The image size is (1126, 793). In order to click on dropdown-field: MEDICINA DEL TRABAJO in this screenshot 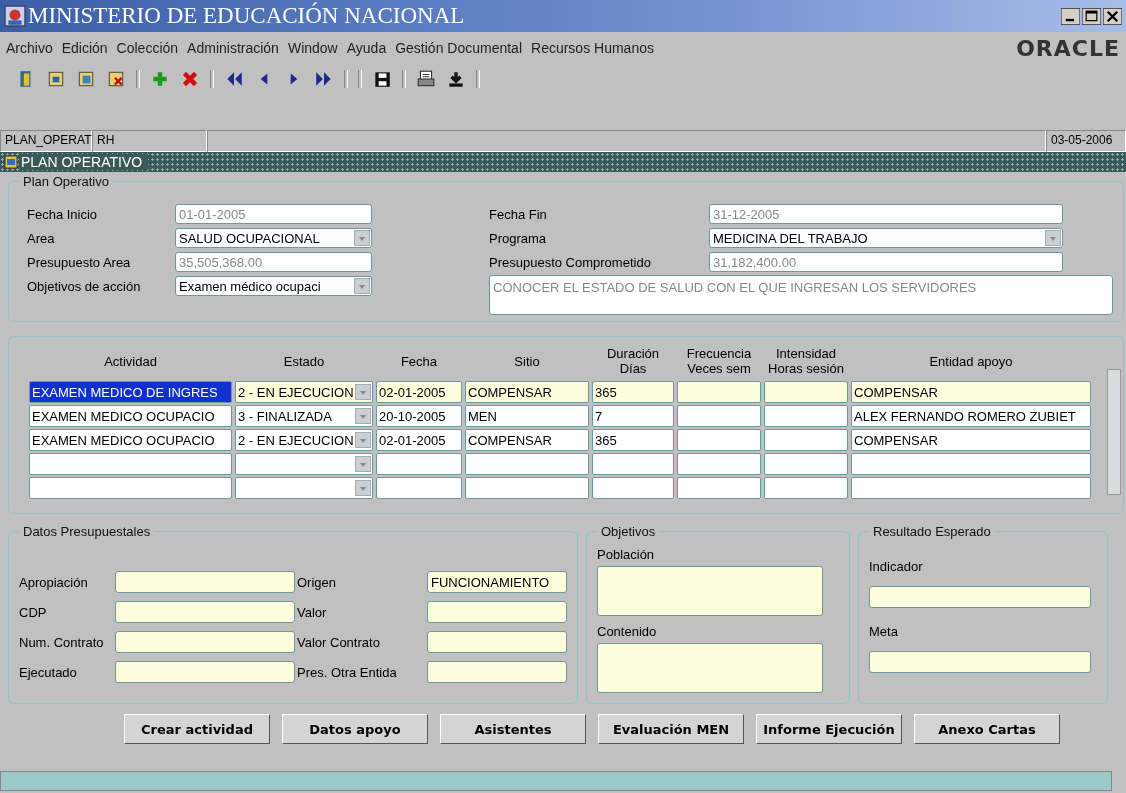, I will do `click(886, 238)`.